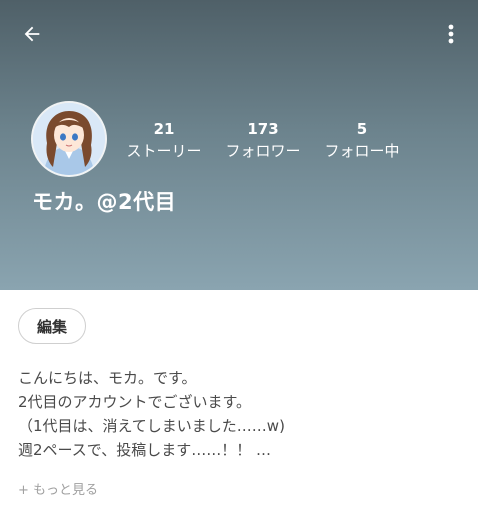  I want to click on bio-line: 2代目のアカウントでございます。, so click(135, 402).